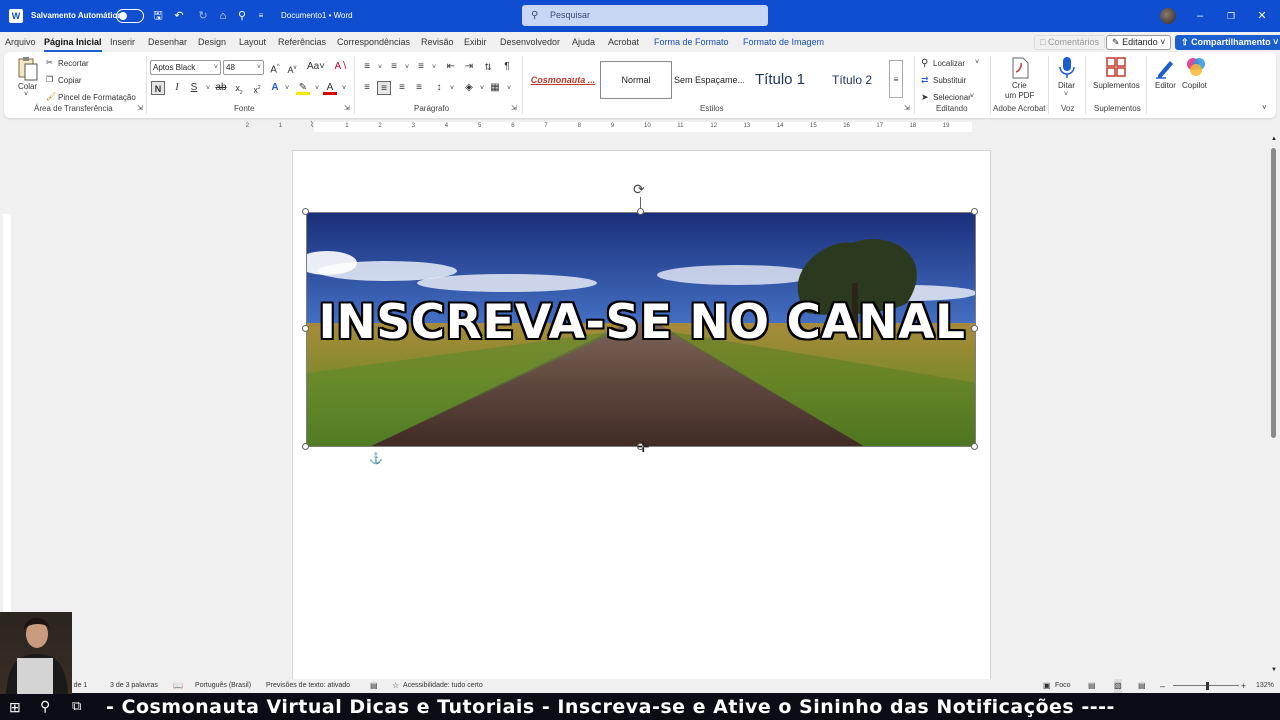  What do you see at coordinates (51, 96) in the screenshot?
I see `format-painter-icon: 🖌` at bounding box center [51, 96].